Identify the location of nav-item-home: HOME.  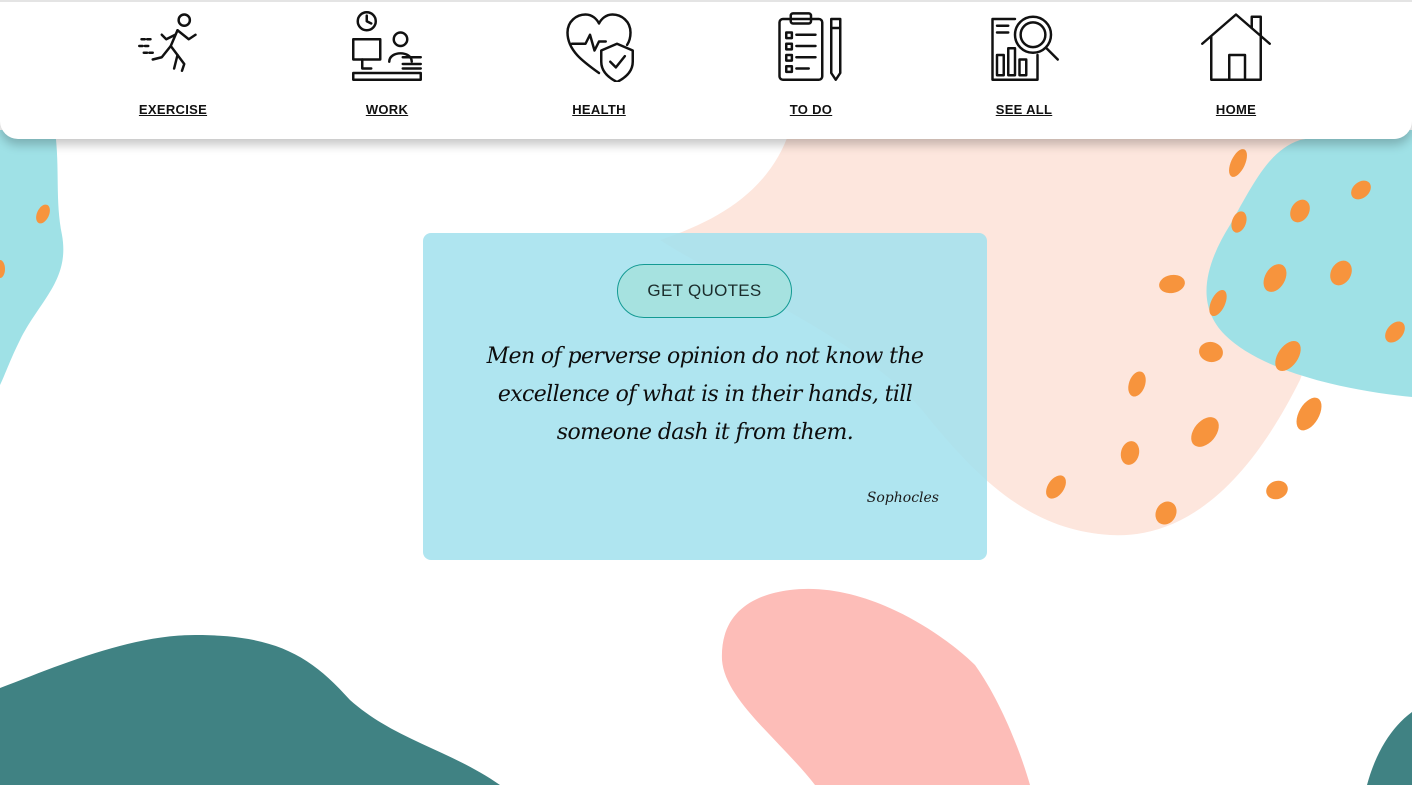
(1236, 70).